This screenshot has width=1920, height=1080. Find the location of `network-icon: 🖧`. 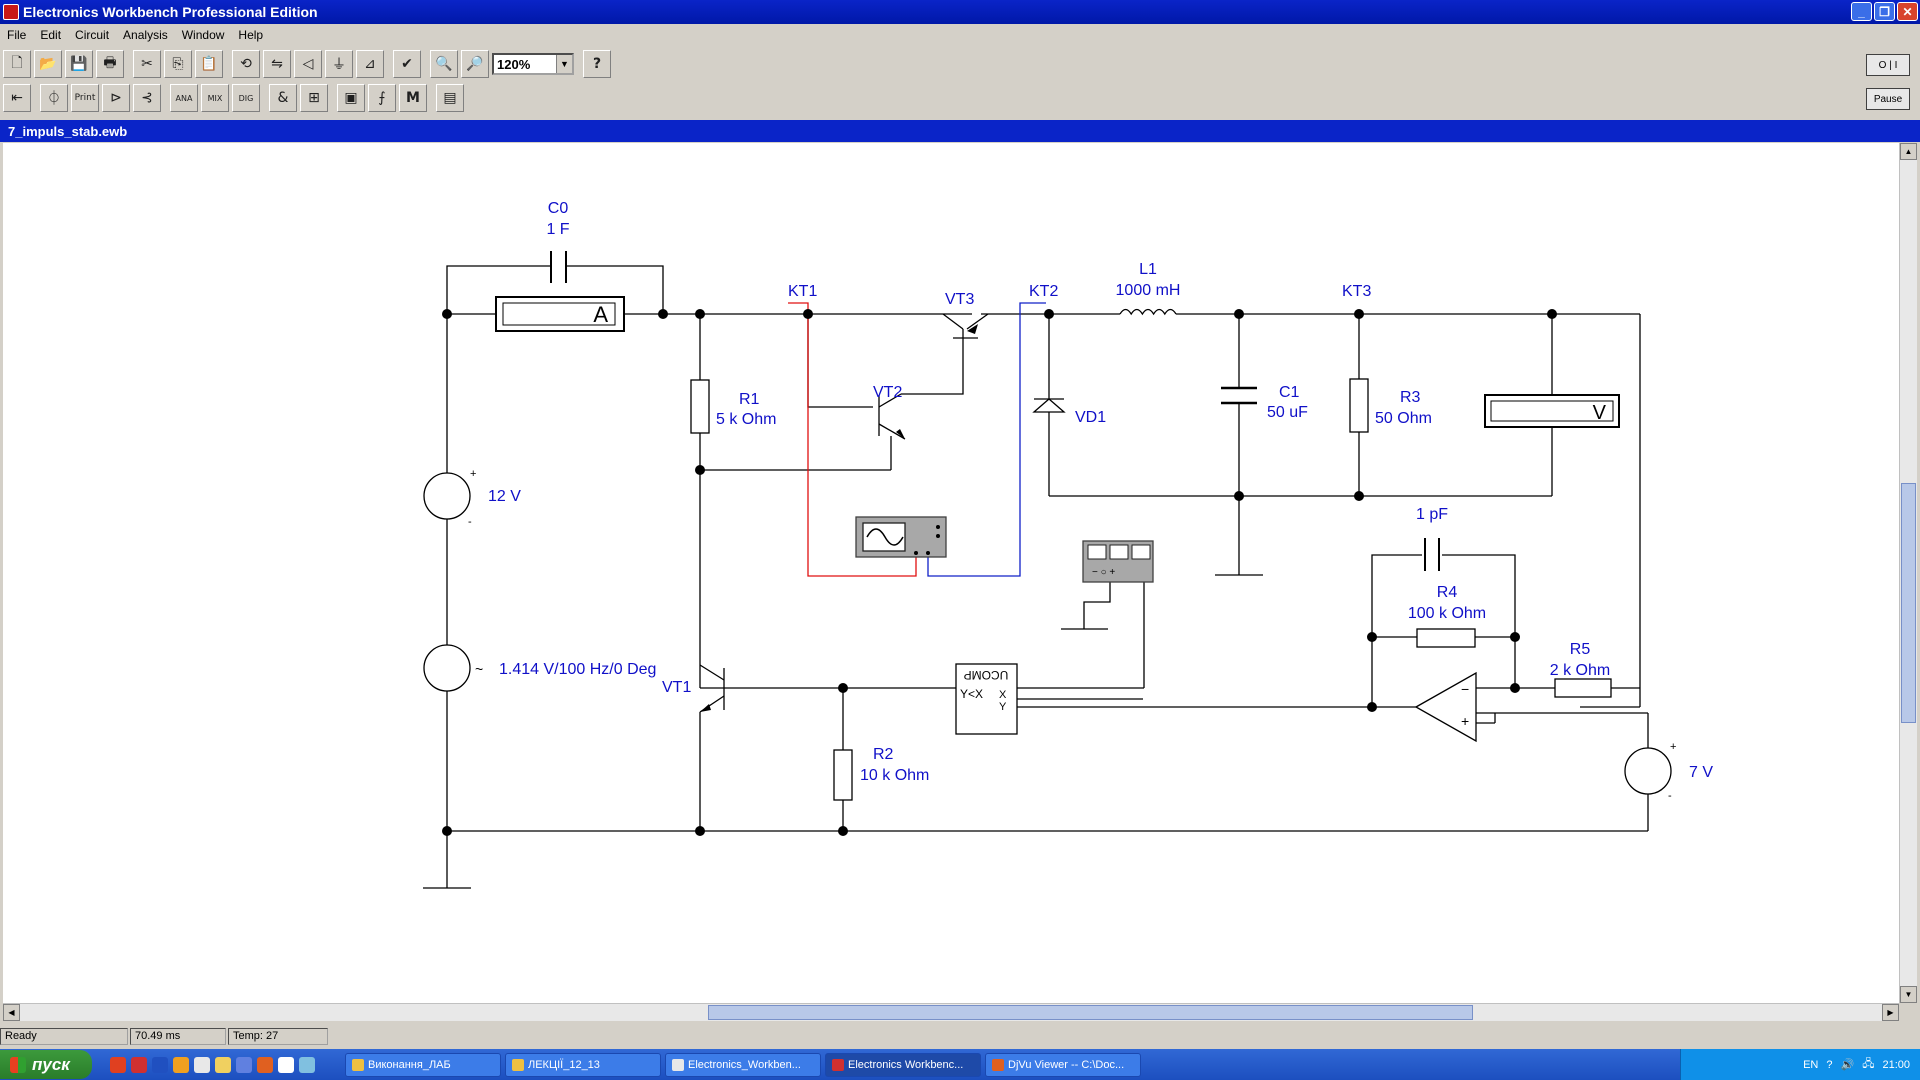

network-icon: 🖧 is located at coordinates (1868, 1064).